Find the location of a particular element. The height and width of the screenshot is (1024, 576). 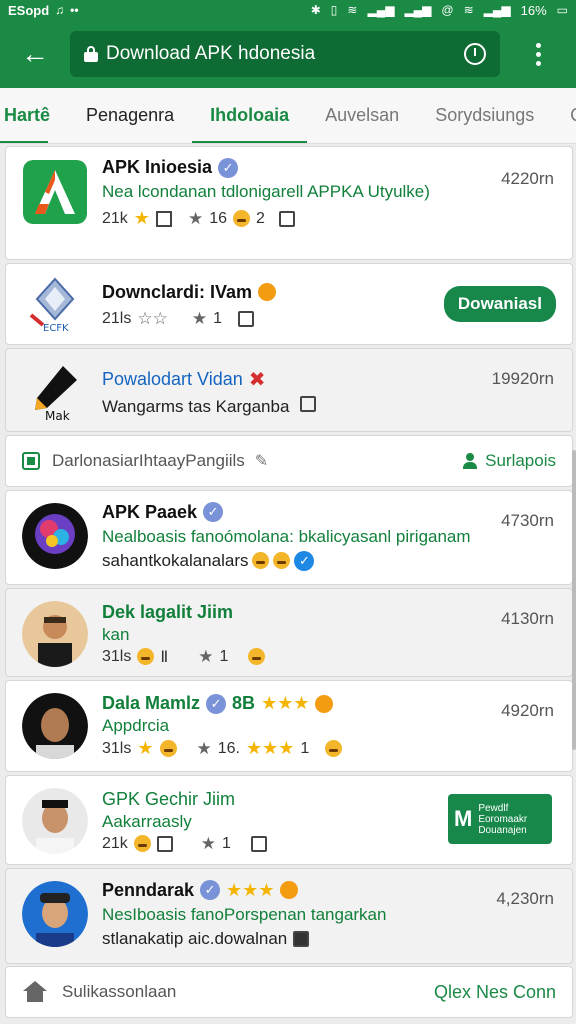

app-size: 19920rn is located at coordinates (522, 378).